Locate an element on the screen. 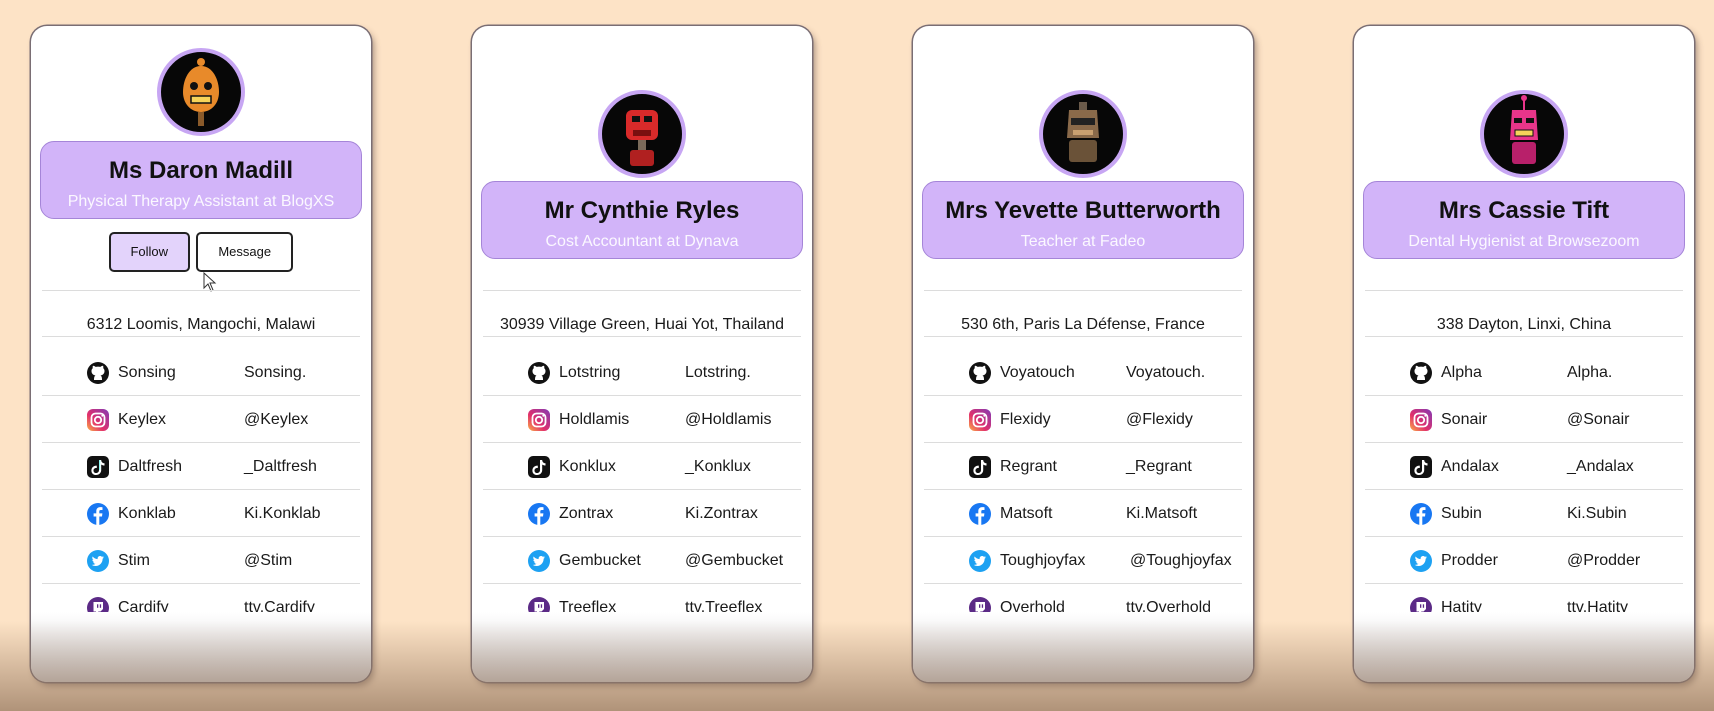  social-handle: @Toughjoyfax is located at coordinates (1181, 560).